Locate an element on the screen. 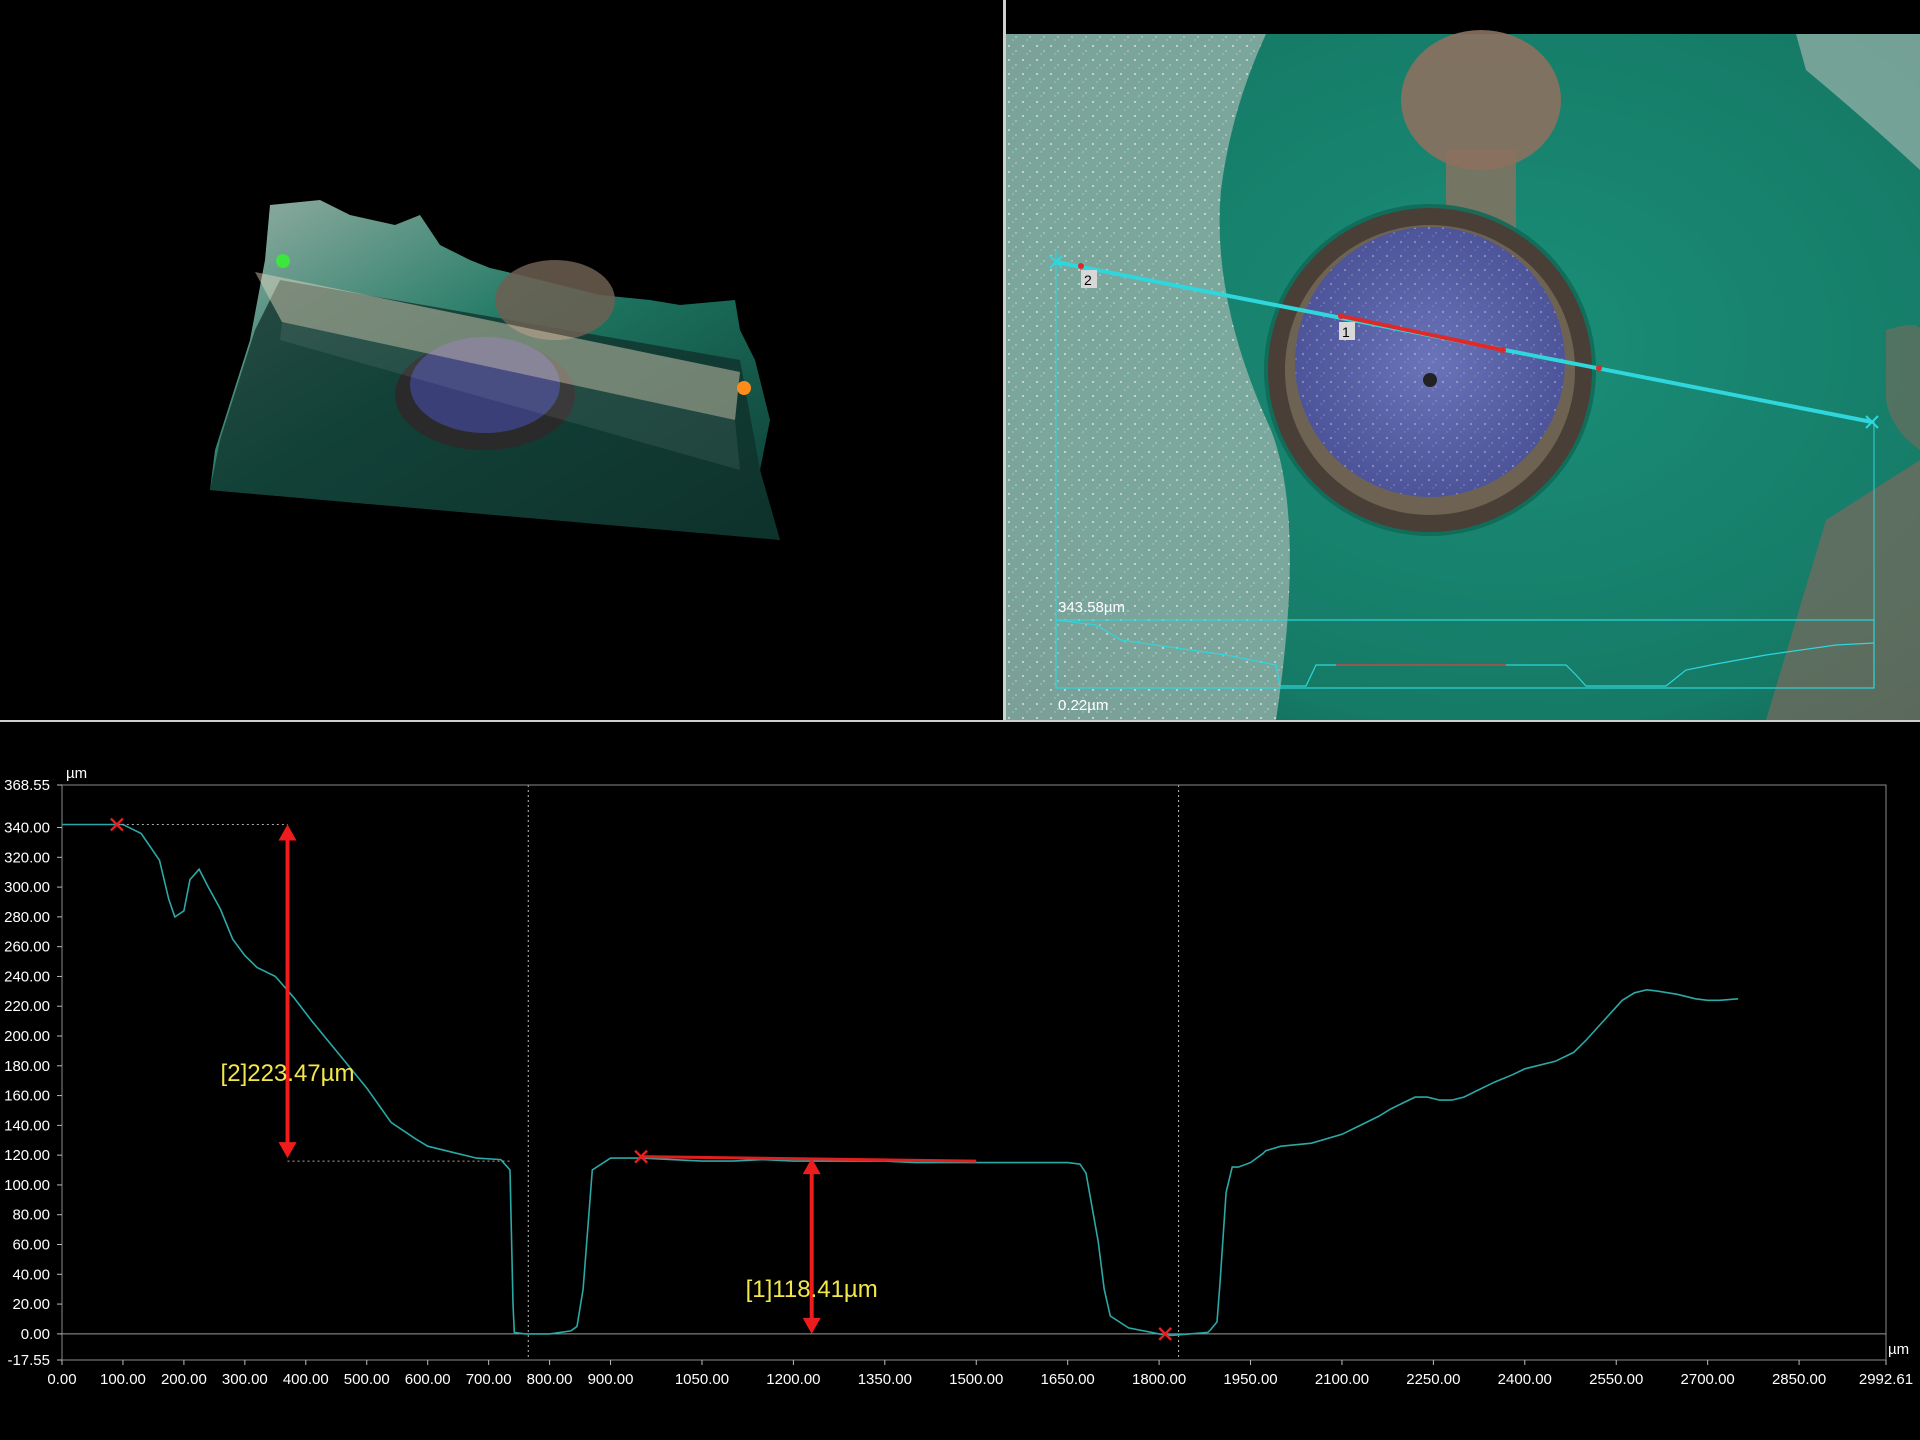 The width and height of the screenshot is (1920, 1440). y-tick-label: -17.55 is located at coordinates (28, 1360).